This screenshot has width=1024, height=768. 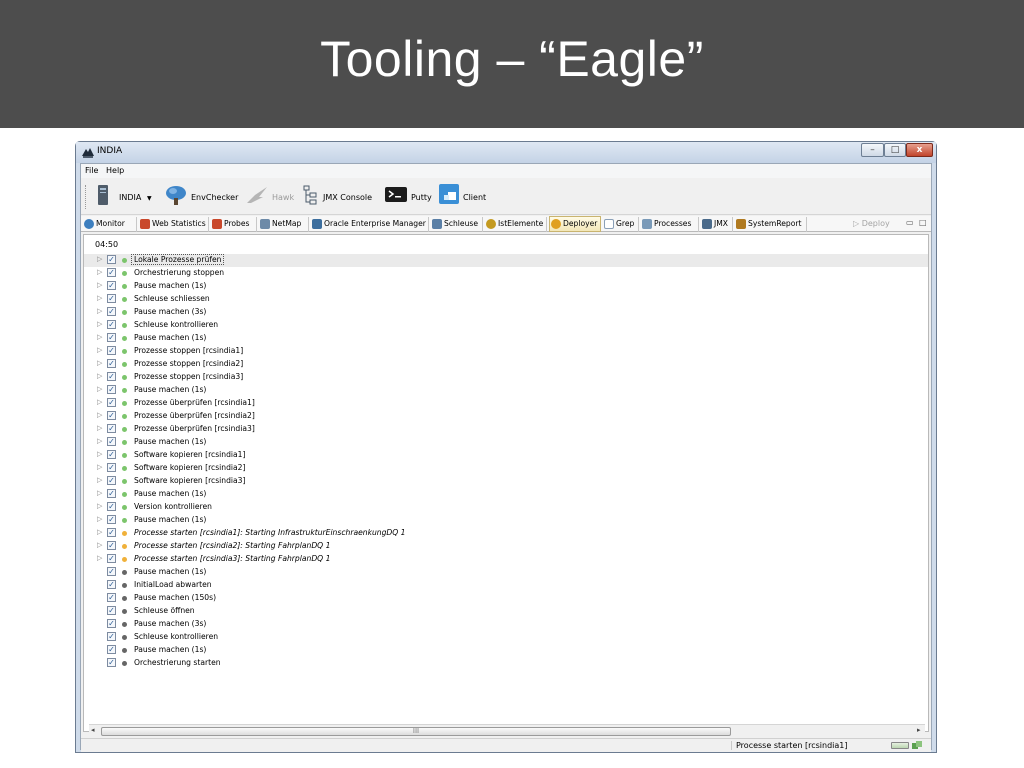 What do you see at coordinates (506, 312) in the screenshot?
I see `step-row: ▷ ✓ Pause machen (3s)` at bounding box center [506, 312].